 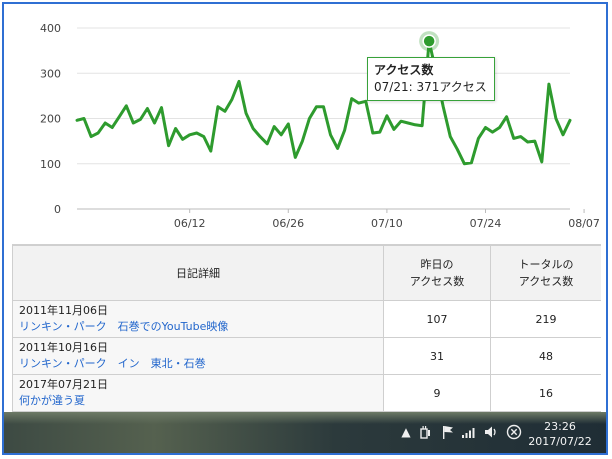 I want to click on show-hidden-icons-icon: ▲, so click(x=406, y=432).